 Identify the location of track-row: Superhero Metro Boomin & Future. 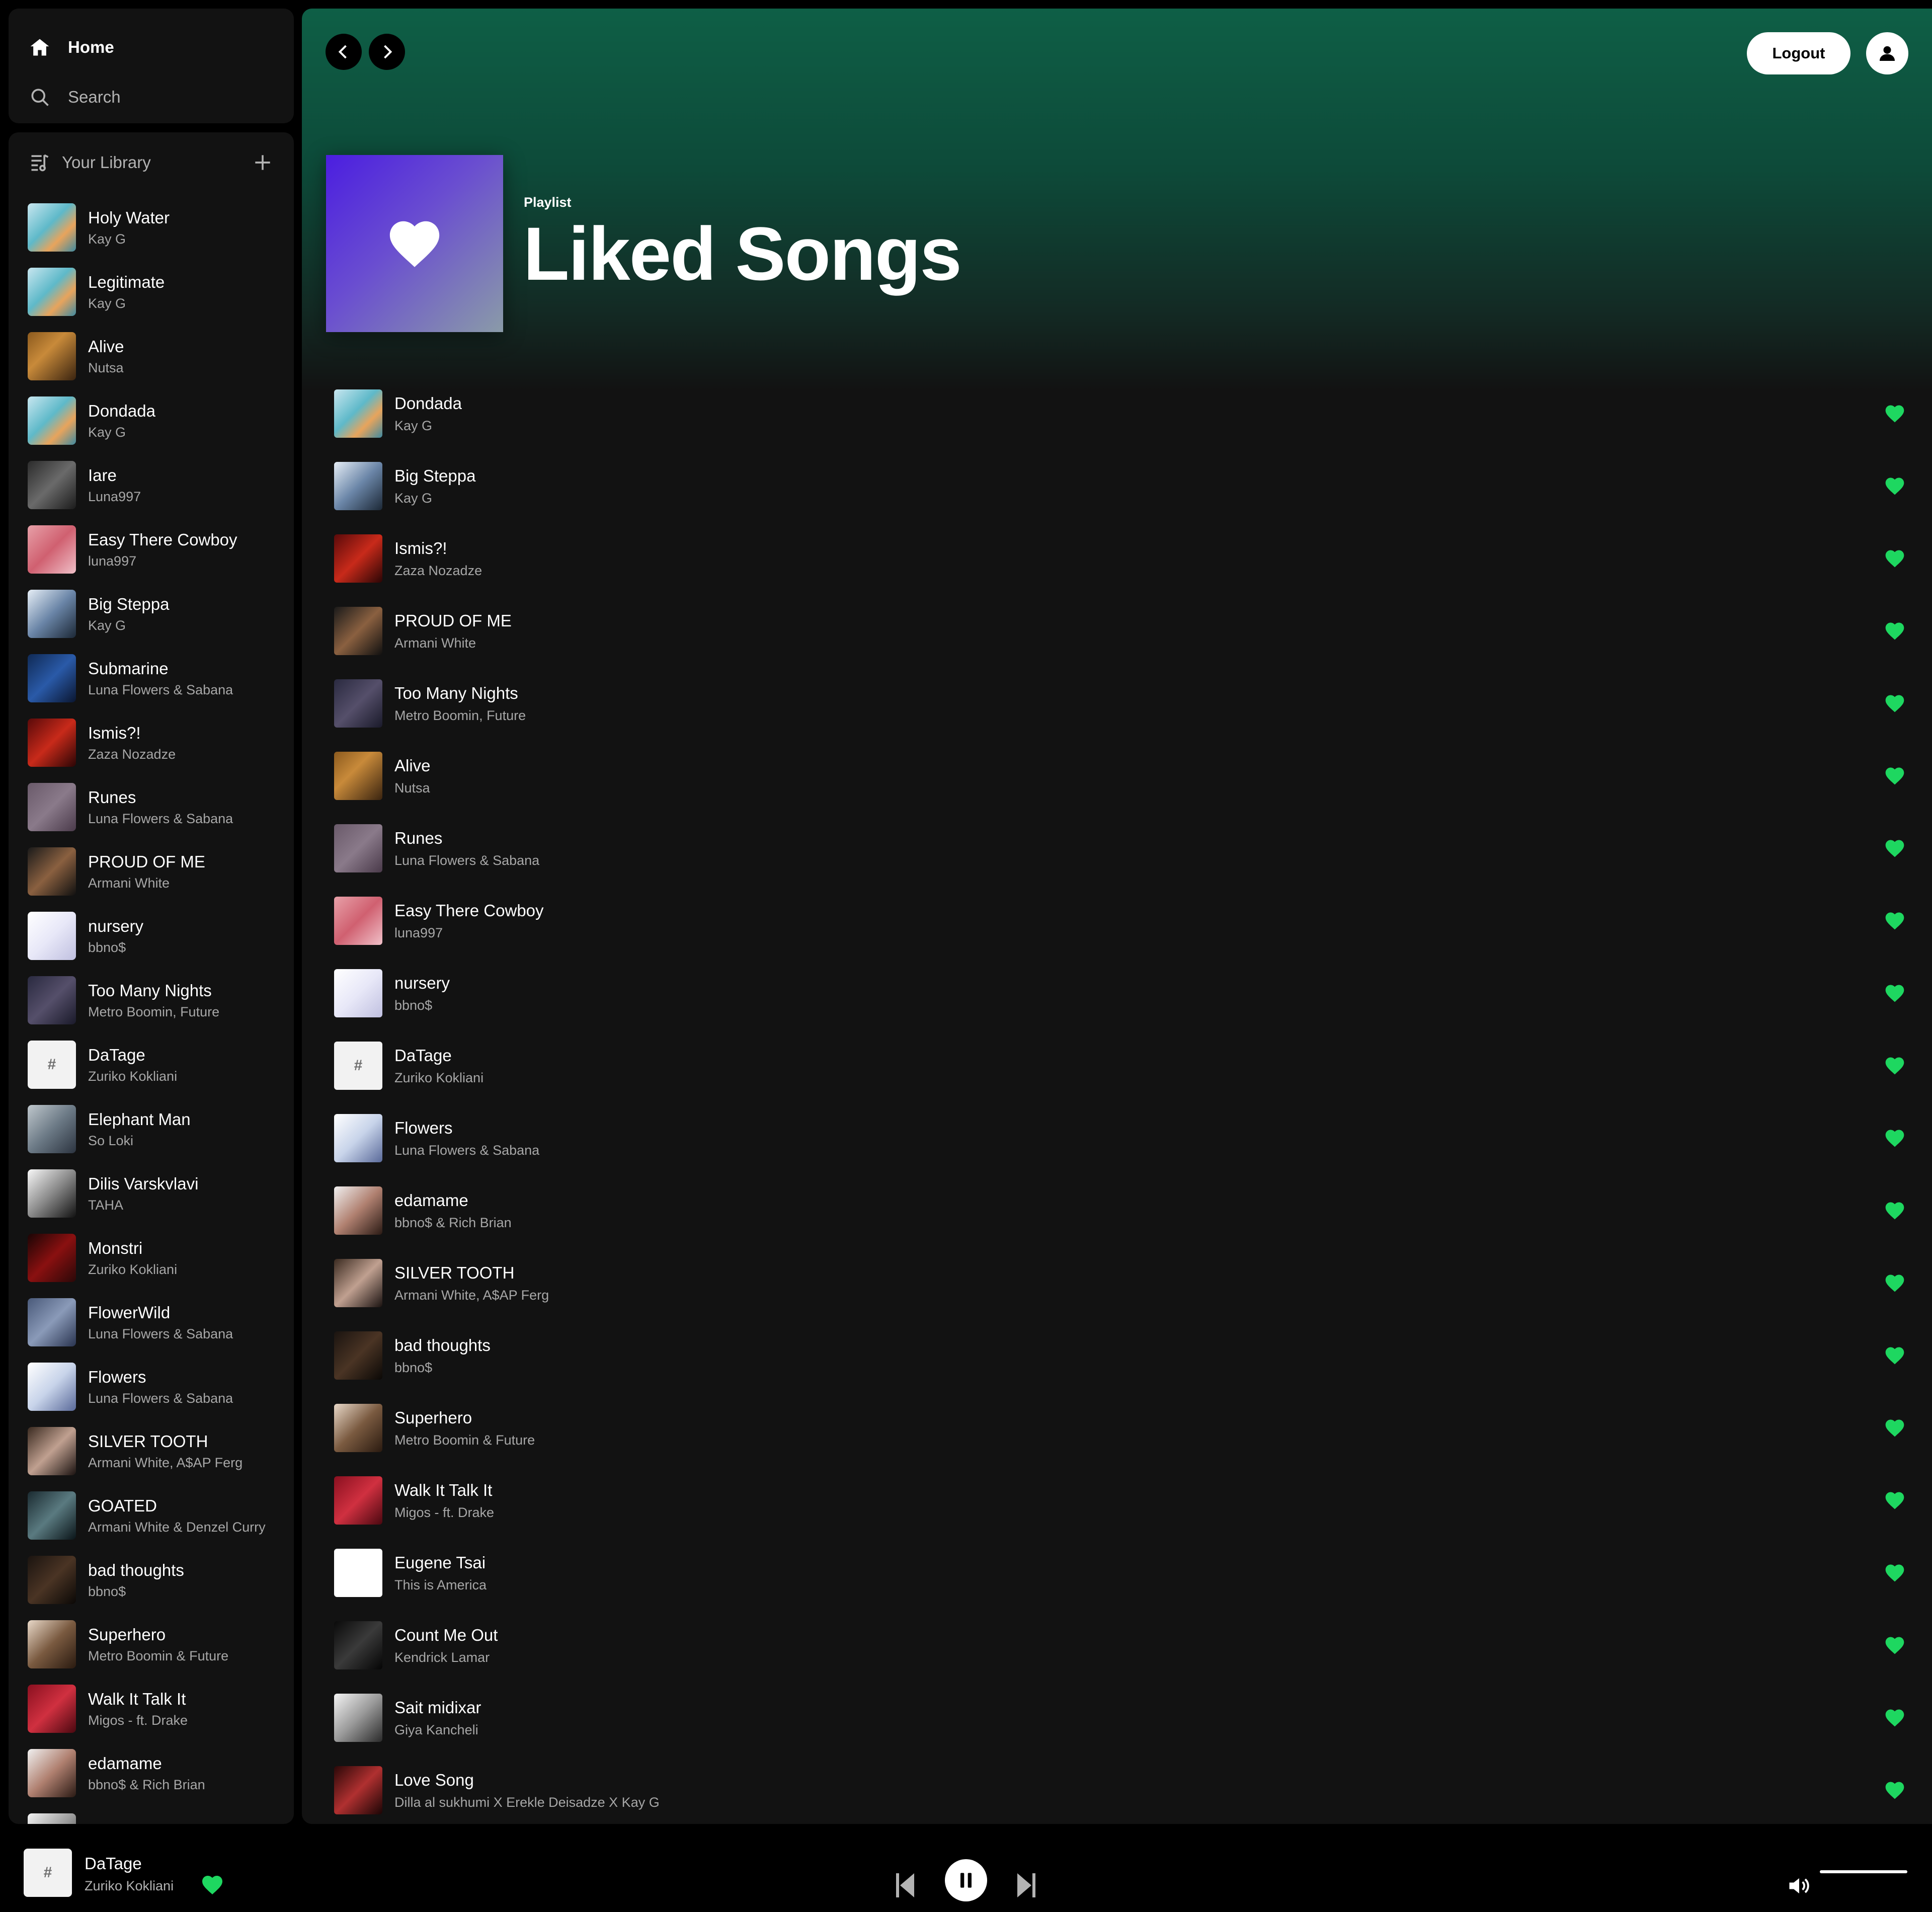
(1126, 1428).